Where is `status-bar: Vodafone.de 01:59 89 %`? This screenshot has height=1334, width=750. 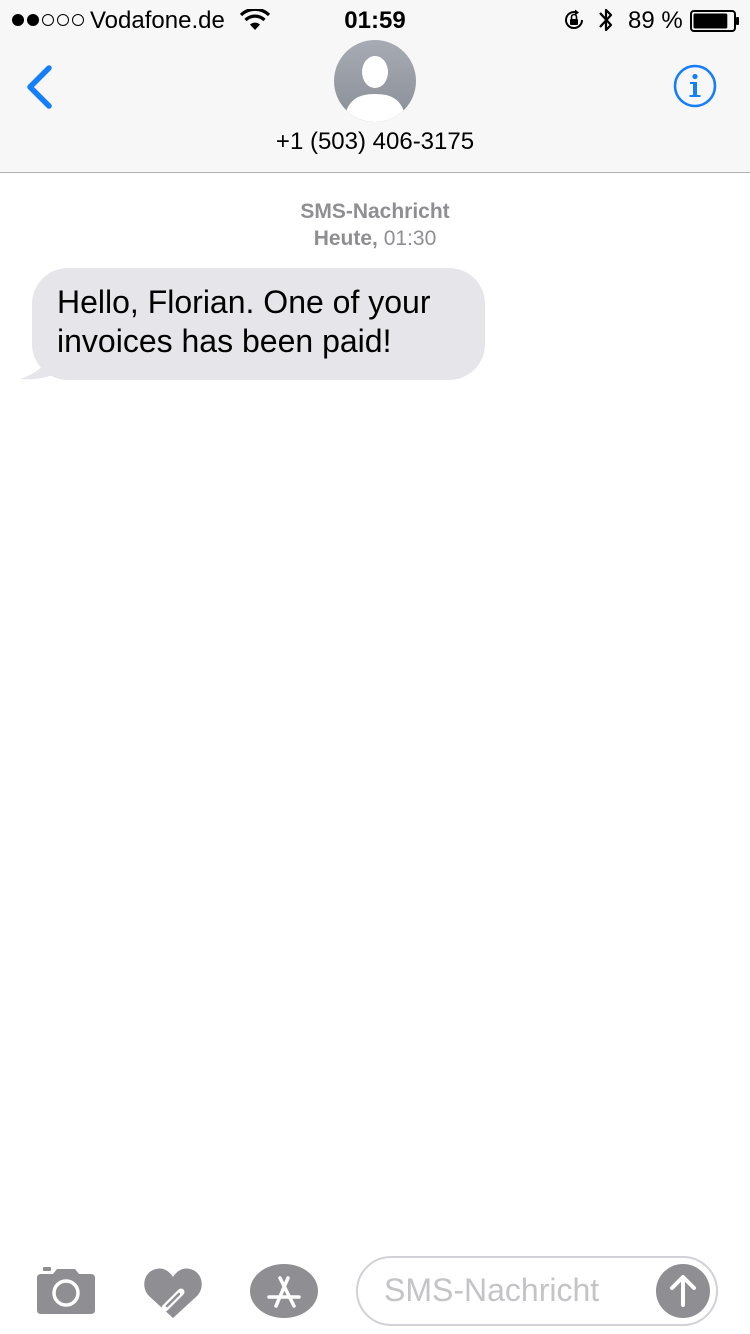
status-bar: Vodafone.de 01:59 89 % is located at coordinates (375, 20).